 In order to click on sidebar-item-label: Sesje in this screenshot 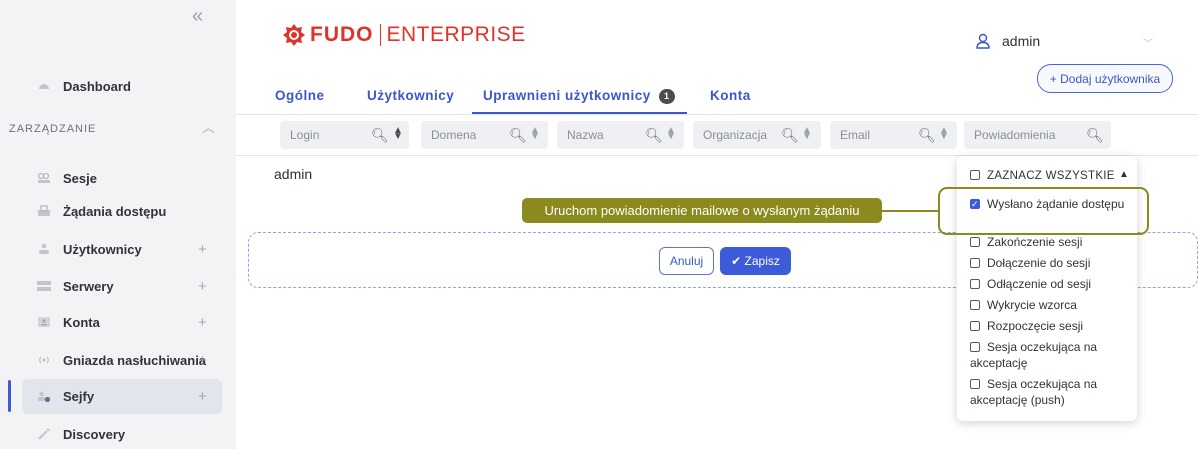, I will do `click(80, 178)`.